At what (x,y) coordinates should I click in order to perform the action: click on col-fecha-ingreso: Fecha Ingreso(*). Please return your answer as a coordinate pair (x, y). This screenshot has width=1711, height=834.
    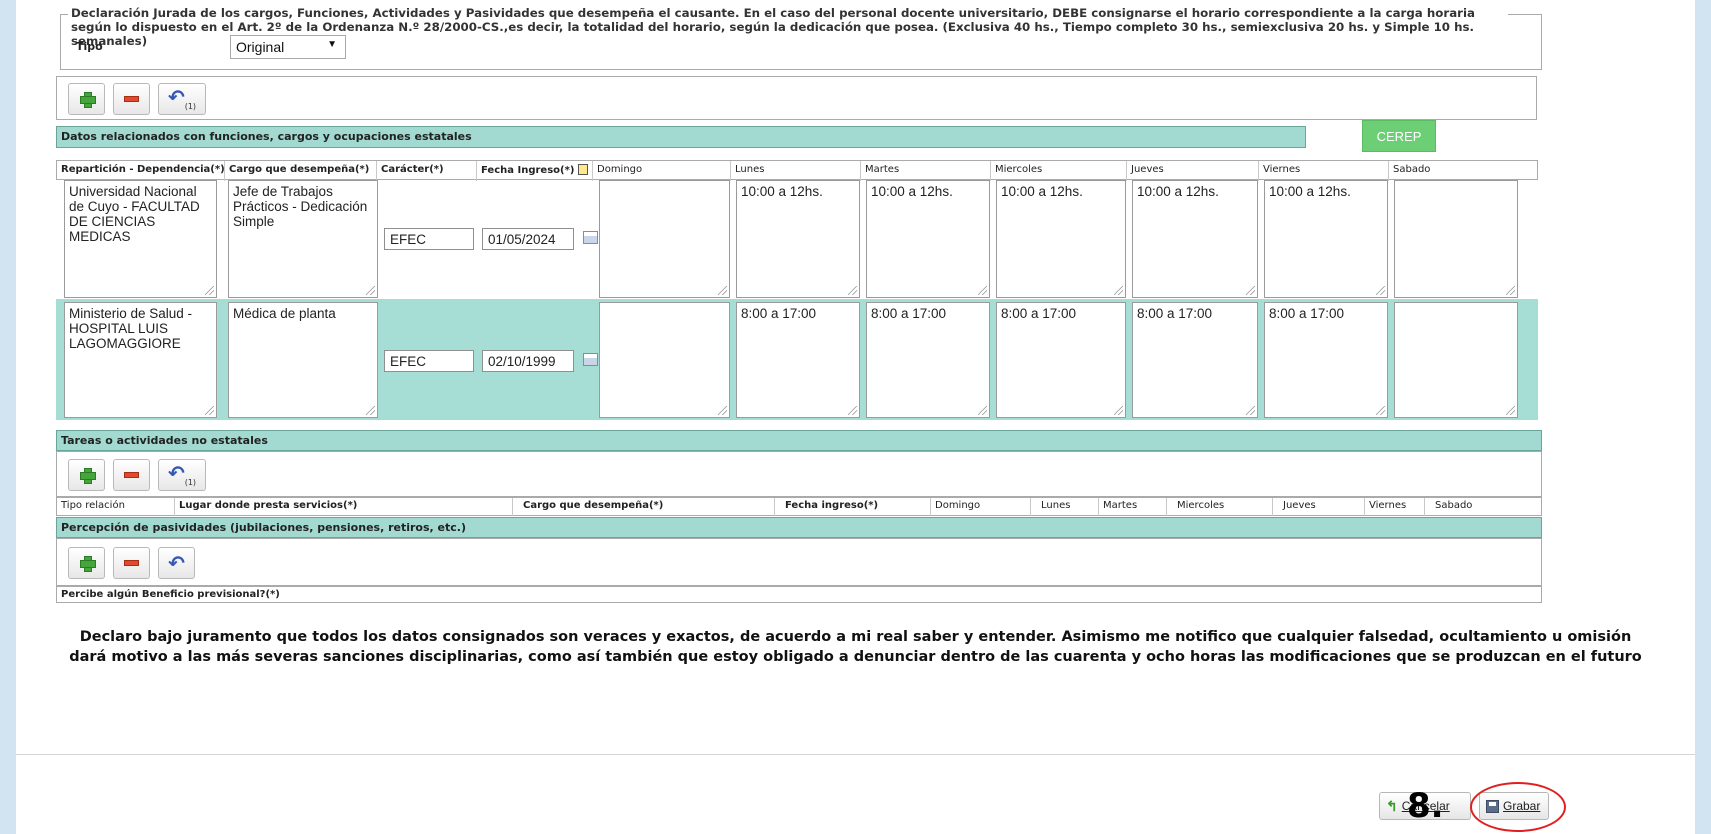
    Looking at the image, I should click on (535, 171).